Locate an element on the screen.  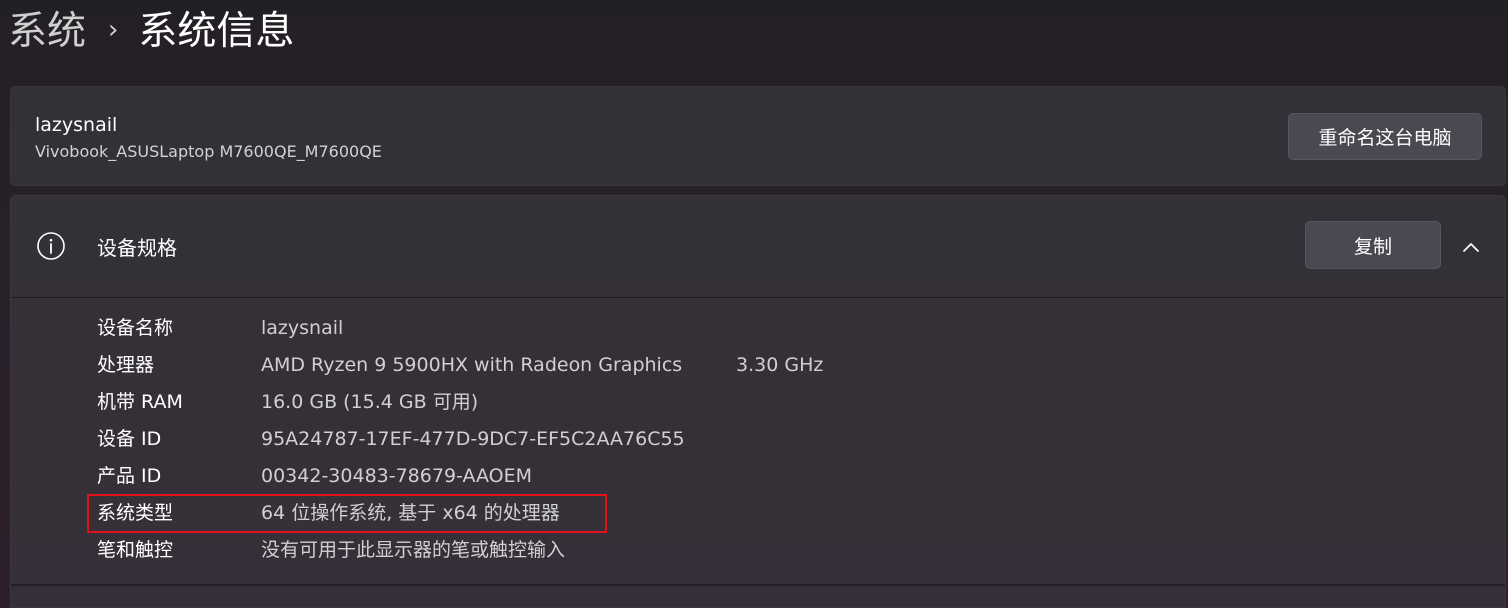
spec-value: 95A24787-17EF-477D-9DC7-EF5C2AA76C55 is located at coordinates (473, 439).